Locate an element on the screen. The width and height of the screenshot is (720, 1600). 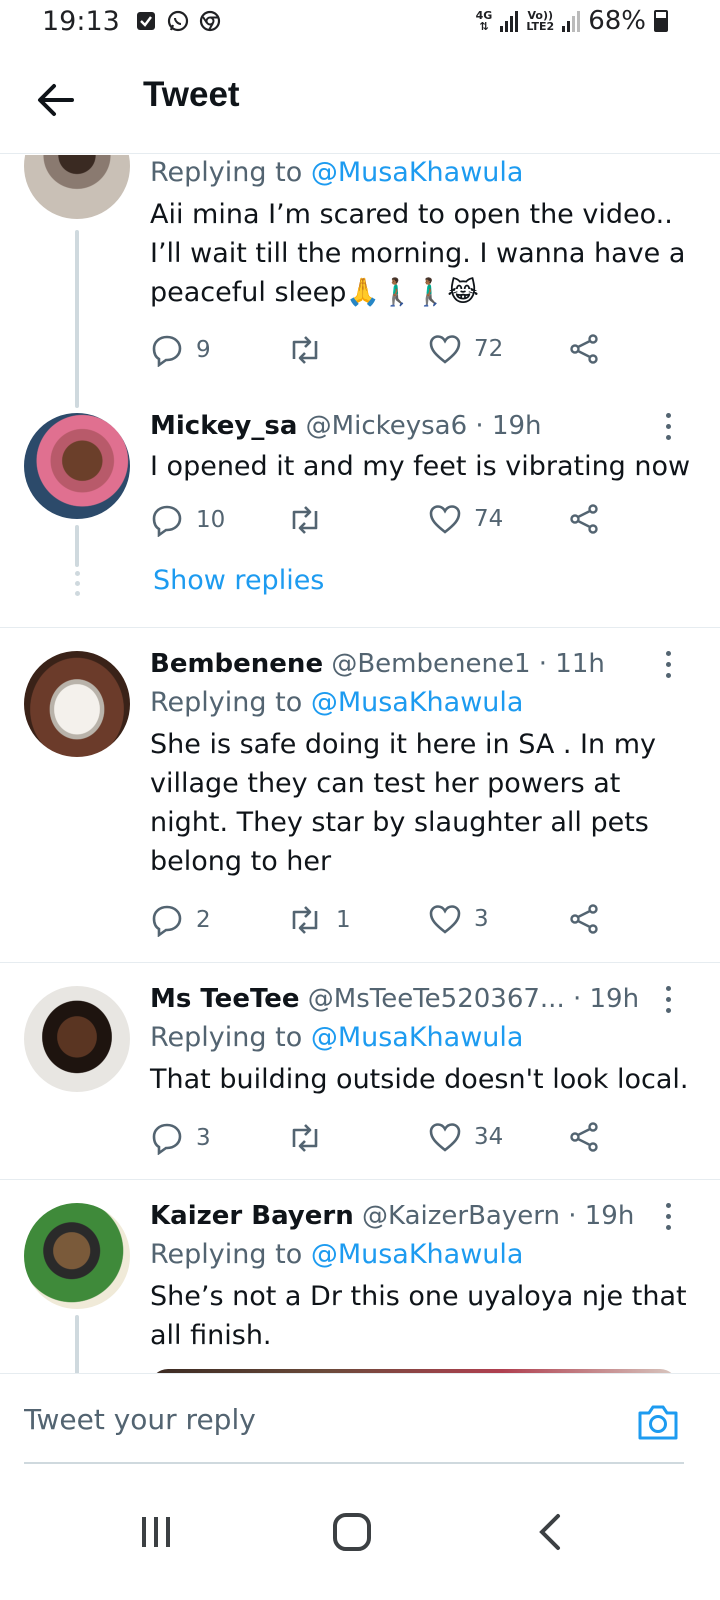
checkbox-notification-icon is located at coordinates (146, 21).